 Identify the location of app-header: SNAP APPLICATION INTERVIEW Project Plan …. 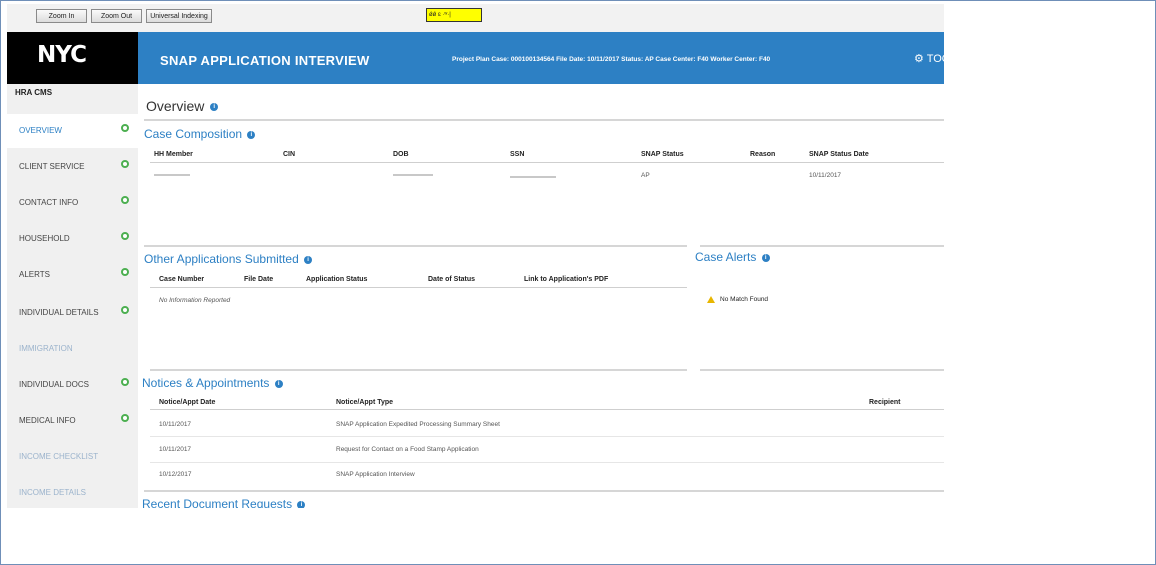
(541, 58).